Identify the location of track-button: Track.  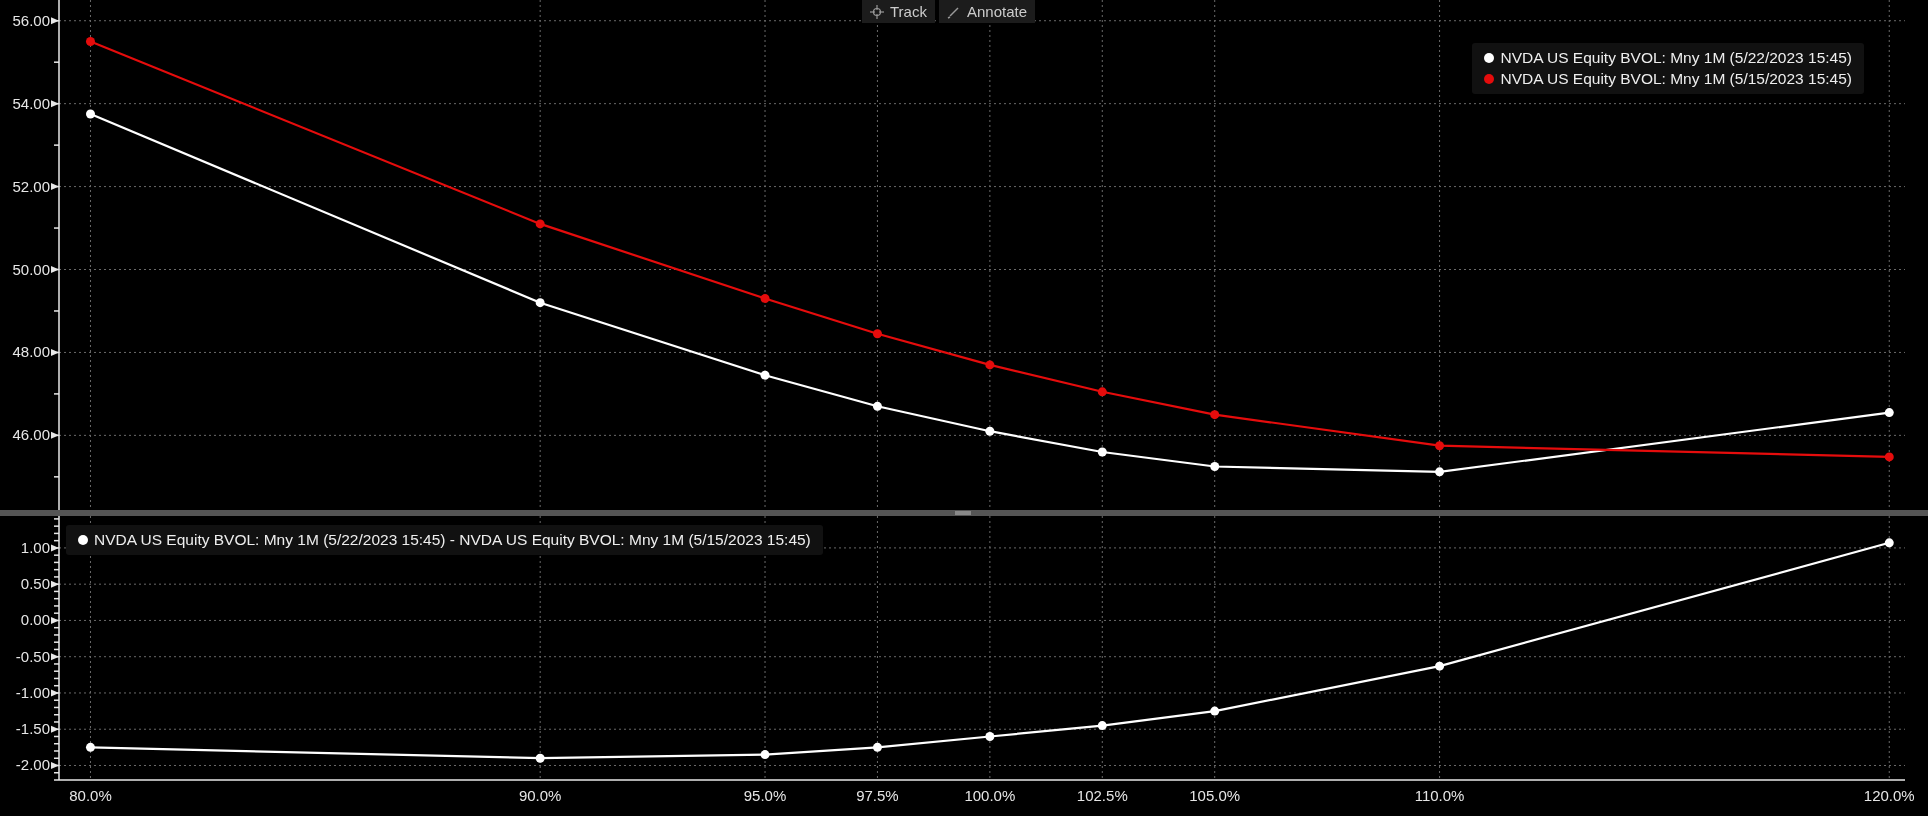
(898, 11).